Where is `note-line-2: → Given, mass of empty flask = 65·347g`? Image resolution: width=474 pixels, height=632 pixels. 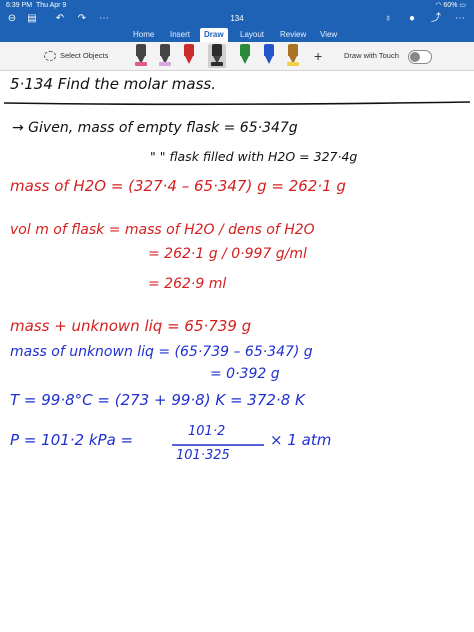
note-line-2: → Given, mass of empty flask = 65·347g is located at coordinates (155, 128).